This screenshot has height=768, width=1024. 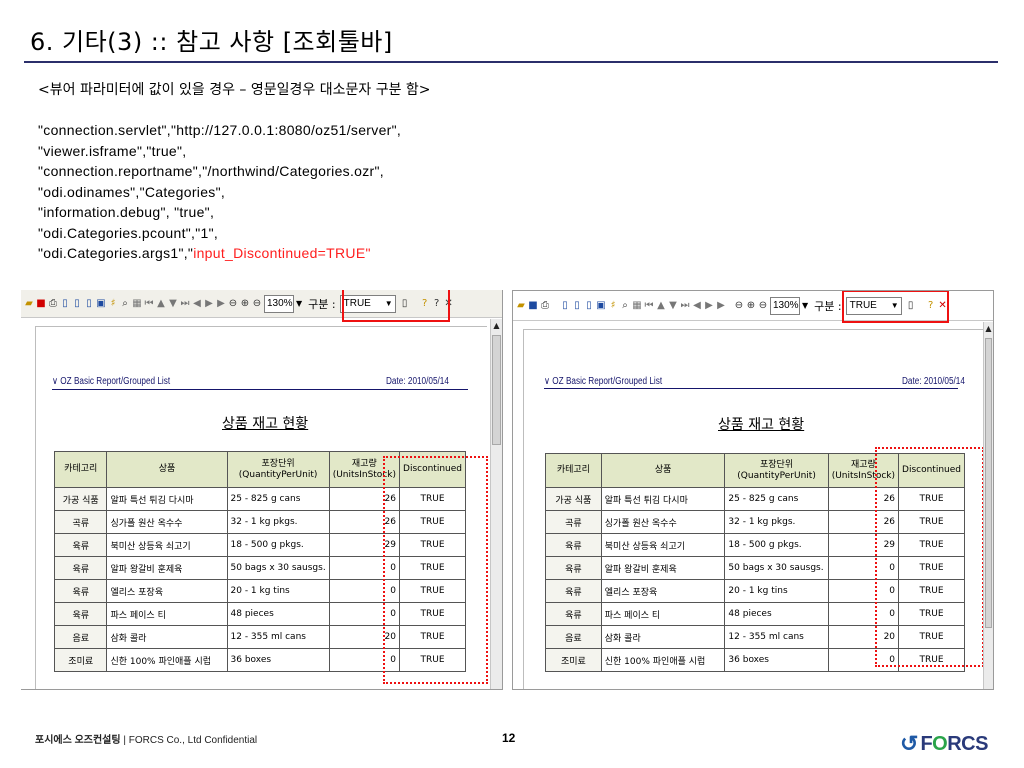 I want to click on report-header-left: ∨ OZ Basic Report/Grouped List, so click(x=603, y=381).